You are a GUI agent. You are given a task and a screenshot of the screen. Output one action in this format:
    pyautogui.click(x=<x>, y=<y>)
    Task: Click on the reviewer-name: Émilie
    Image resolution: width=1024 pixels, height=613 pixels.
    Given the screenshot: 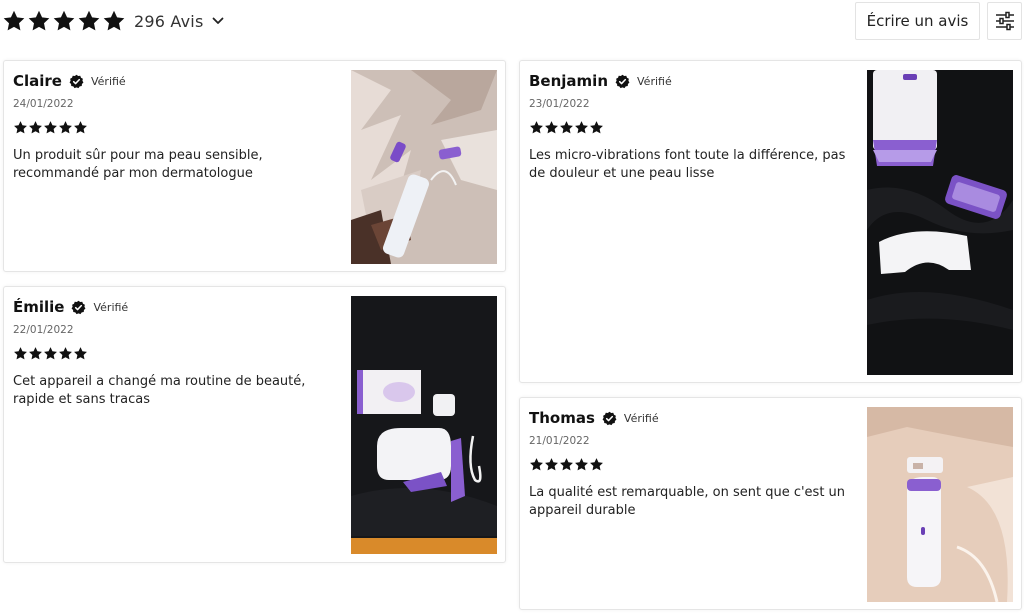 What is the action you would take?
    pyautogui.click(x=39, y=307)
    